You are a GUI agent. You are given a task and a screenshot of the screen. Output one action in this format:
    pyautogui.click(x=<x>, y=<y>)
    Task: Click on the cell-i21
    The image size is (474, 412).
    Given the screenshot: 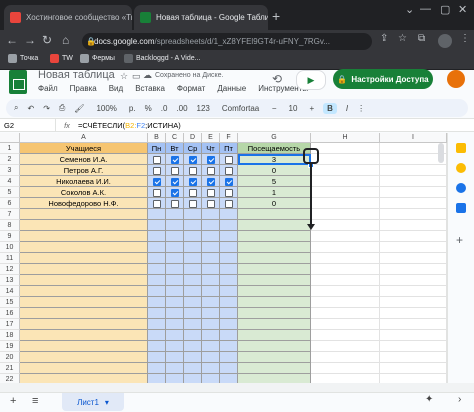 What is the action you would take?
    pyautogui.click(x=413, y=368)
    